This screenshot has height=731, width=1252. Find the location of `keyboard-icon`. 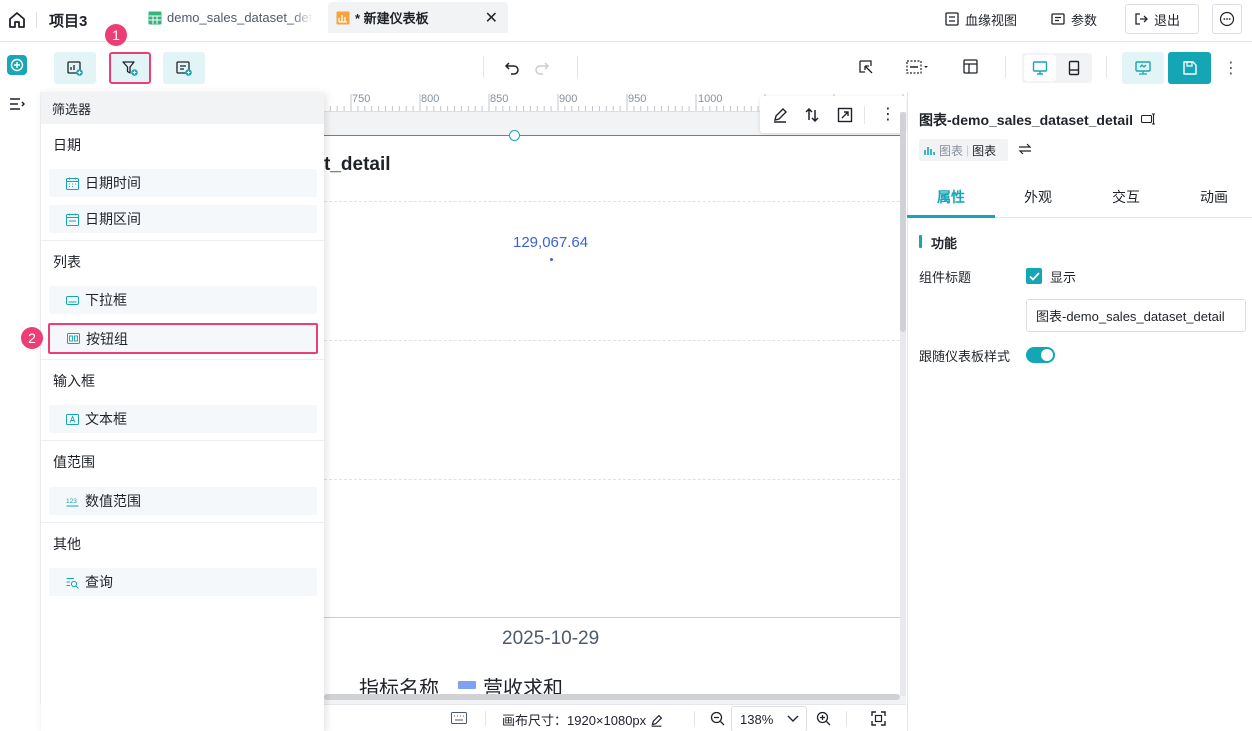

keyboard-icon is located at coordinates (459, 718).